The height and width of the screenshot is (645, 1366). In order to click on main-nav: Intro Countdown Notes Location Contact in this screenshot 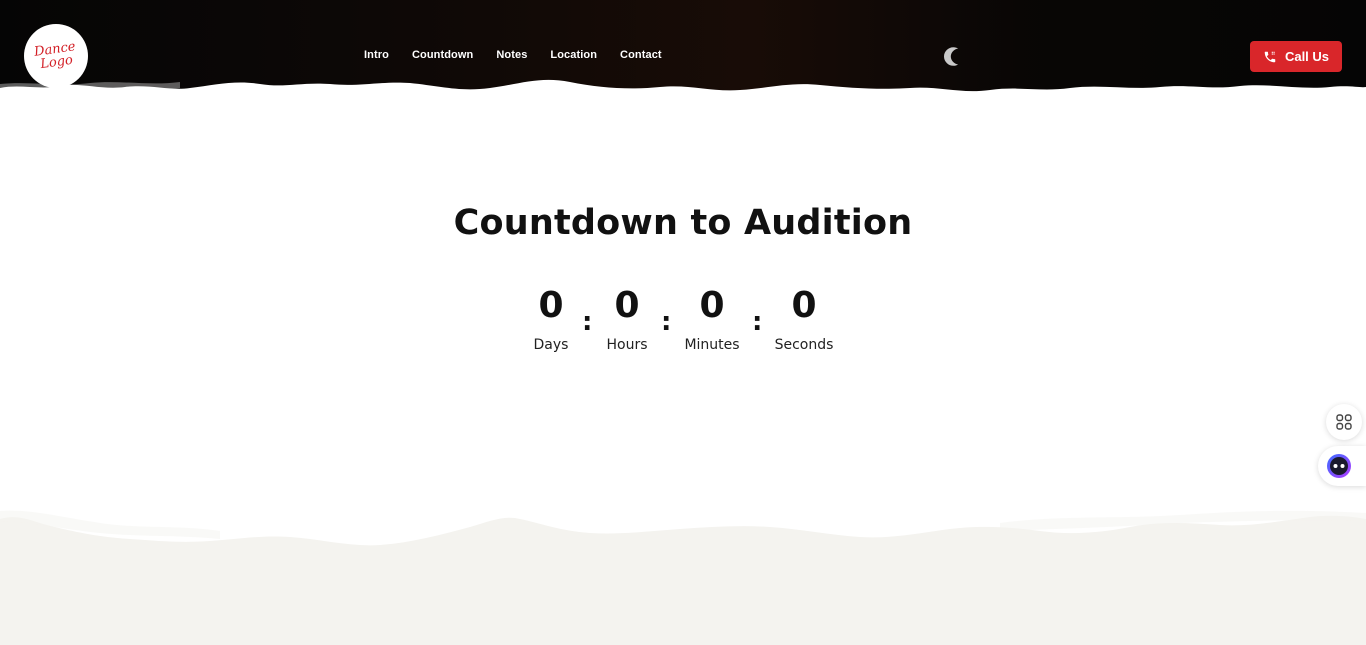, I will do `click(524, 55)`.